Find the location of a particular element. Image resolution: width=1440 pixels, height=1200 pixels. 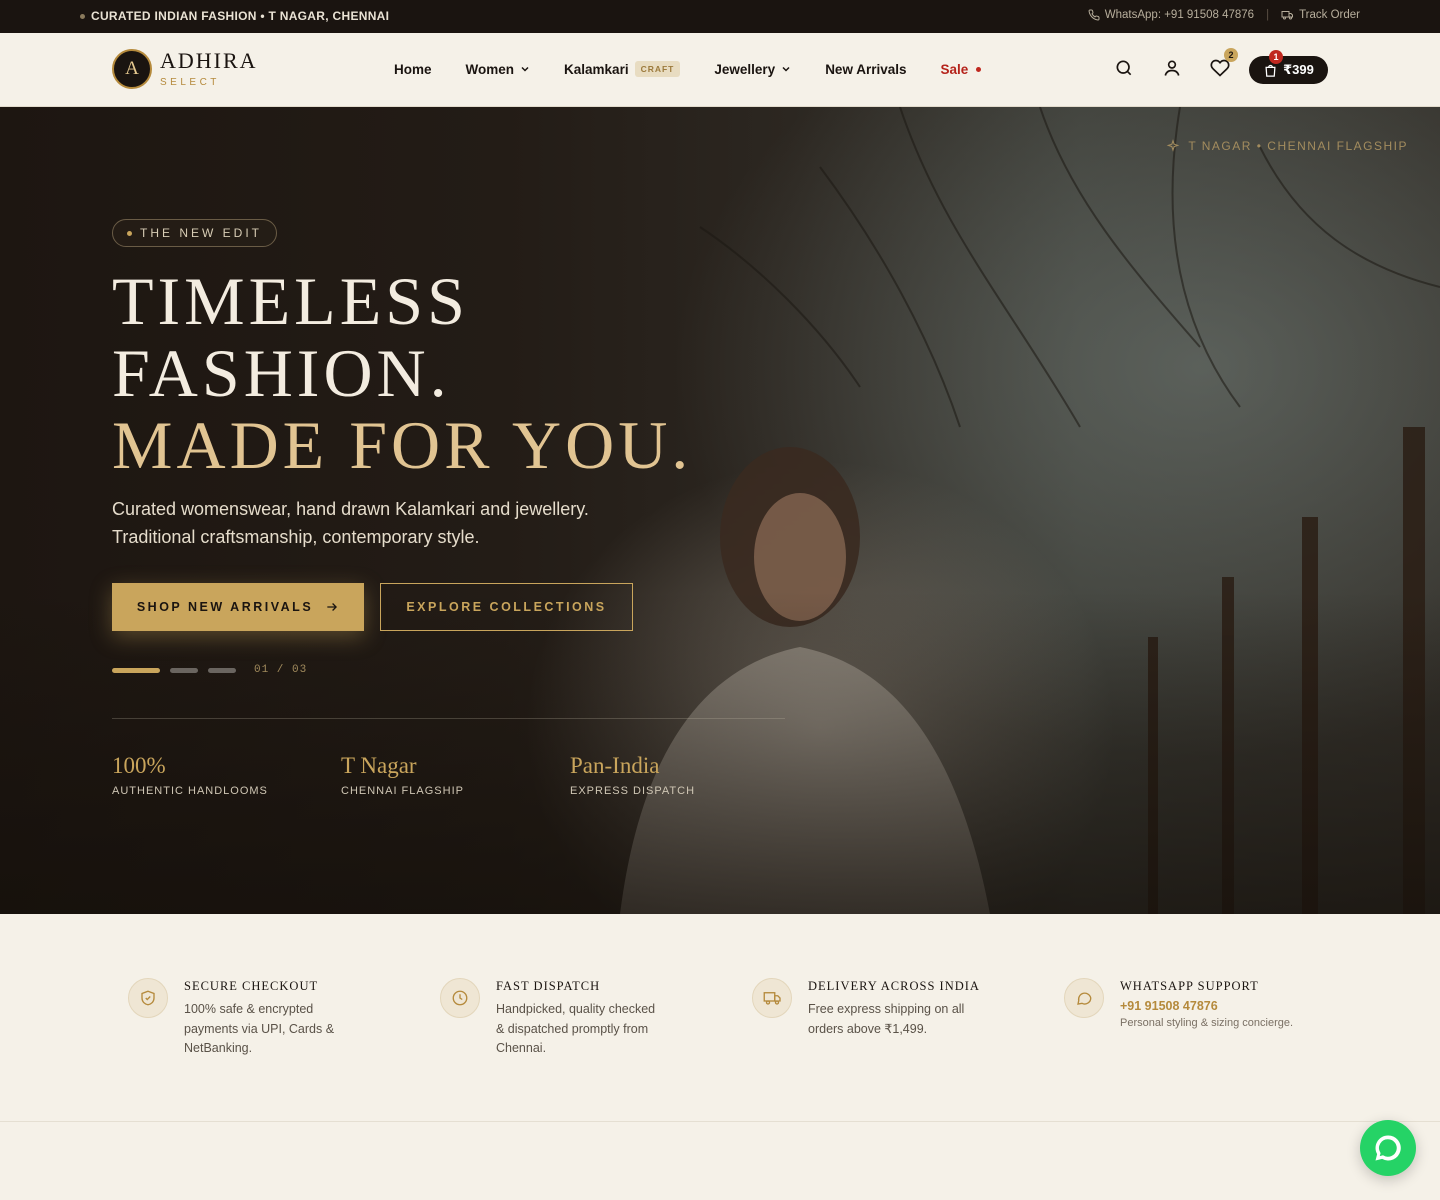

brand-logo: A ADHIRA SELECT is located at coordinates (185, 69).